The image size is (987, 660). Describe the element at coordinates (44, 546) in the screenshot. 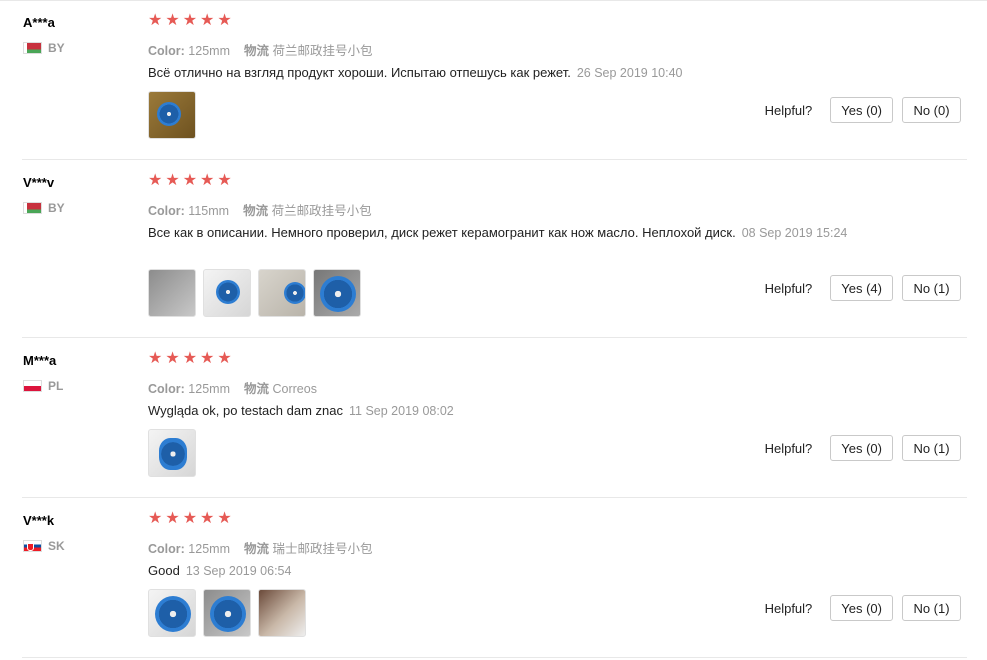

I see `reviewer-country: SK` at that location.